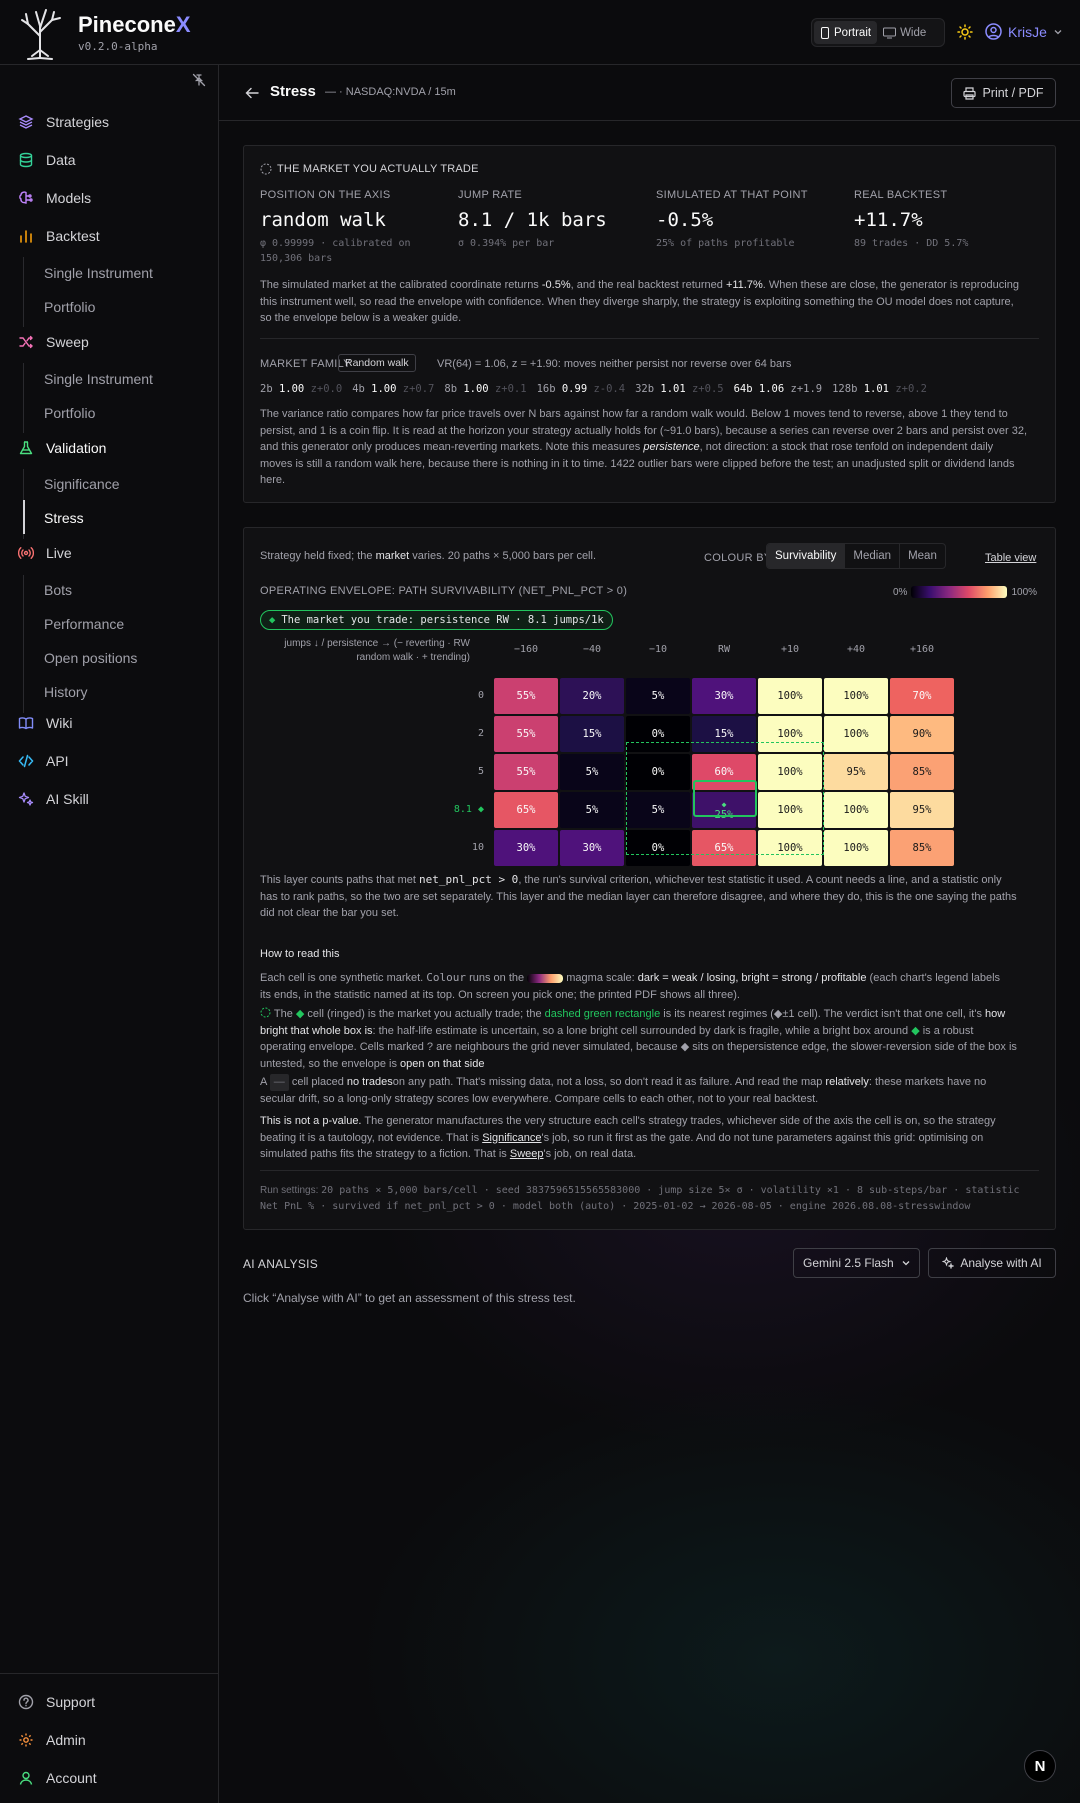  What do you see at coordinates (43, 761) in the screenshot?
I see `sidebar-item-api: API` at bounding box center [43, 761].